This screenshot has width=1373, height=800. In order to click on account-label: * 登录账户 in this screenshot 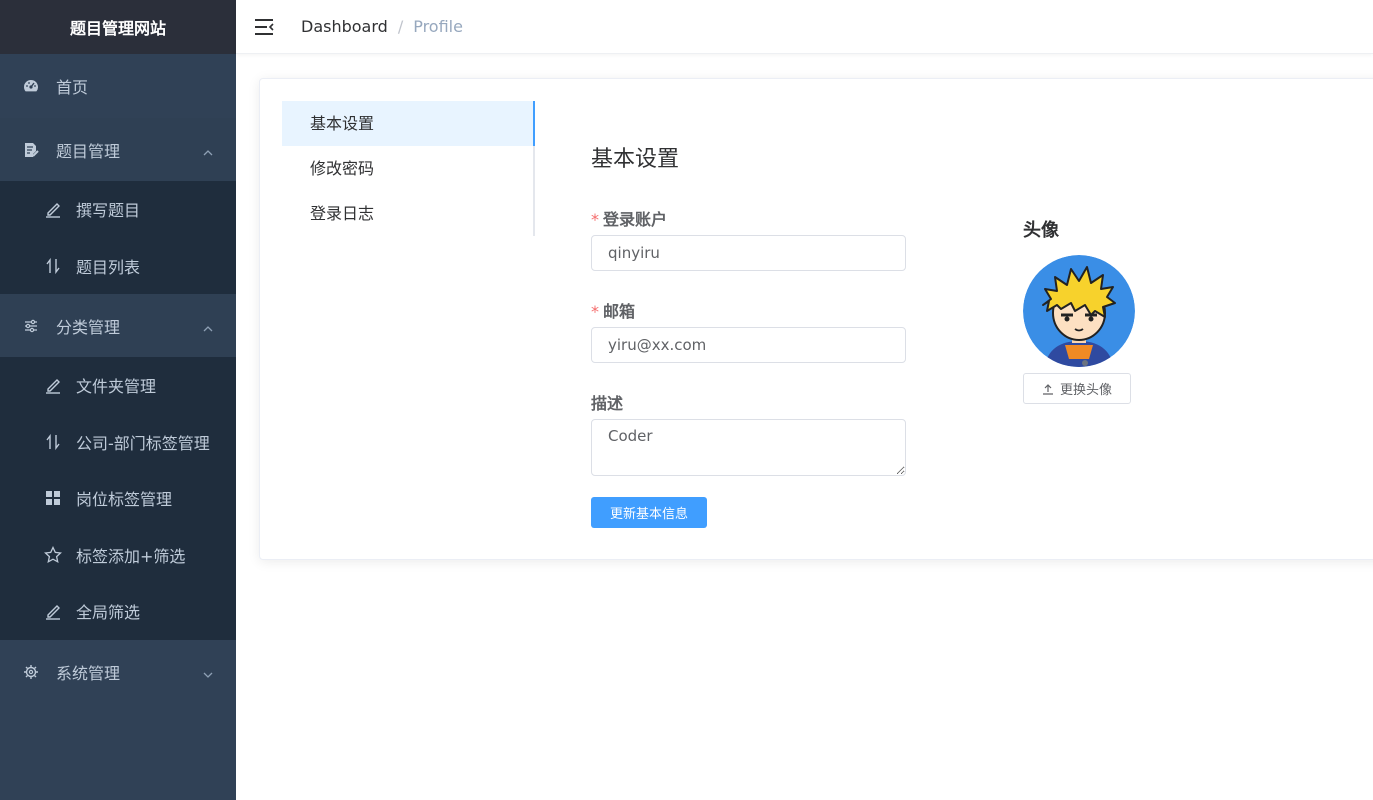, I will do `click(629, 218)`.